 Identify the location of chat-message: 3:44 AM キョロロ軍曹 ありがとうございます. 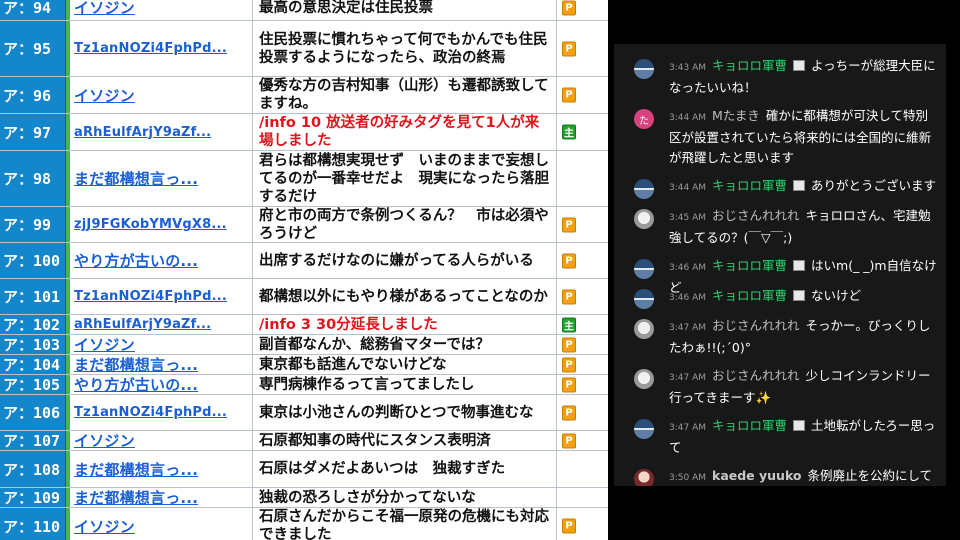
(780, 187).